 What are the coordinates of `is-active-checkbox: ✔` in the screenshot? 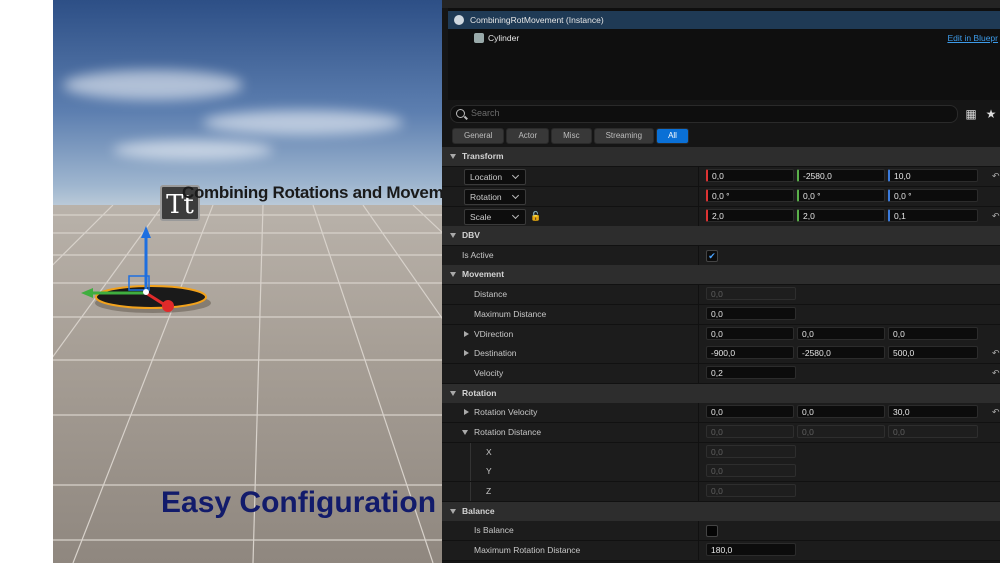 It's located at (712, 256).